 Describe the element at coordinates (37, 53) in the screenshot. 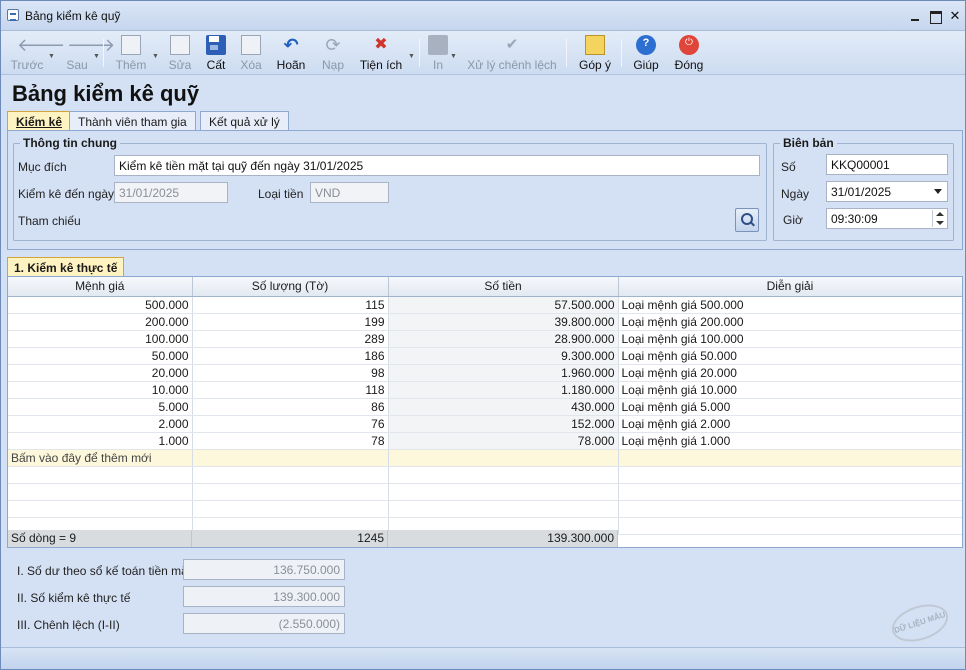

I see `back-button: 🡐 Trước` at that location.